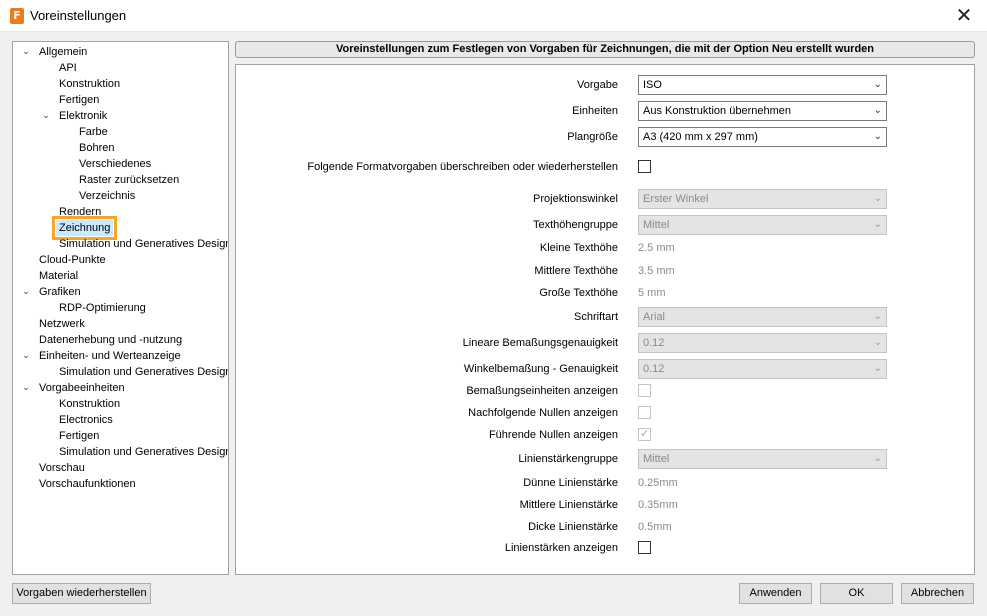  What do you see at coordinates (652, 85) in the screenshot?
I see `vorgabe-value: ISO` at bounding box center [652, 85].